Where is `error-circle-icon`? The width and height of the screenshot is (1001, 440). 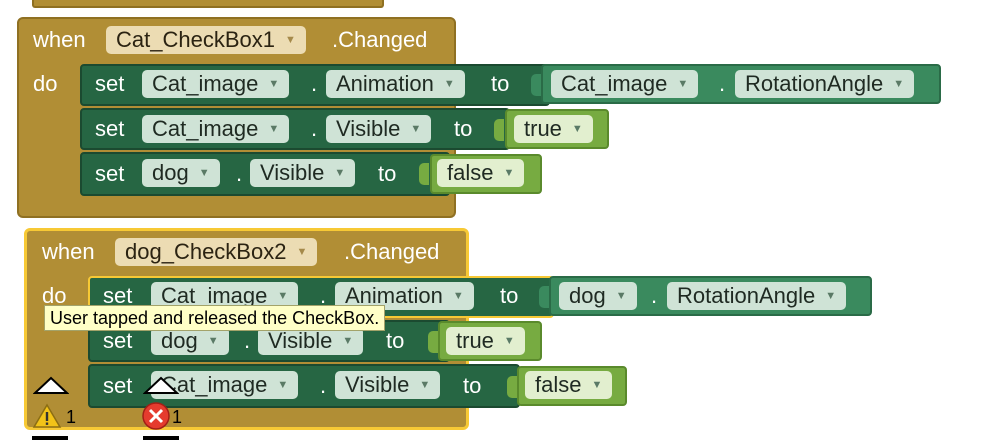 error-circle-icon is located at coordinates (156, 416).